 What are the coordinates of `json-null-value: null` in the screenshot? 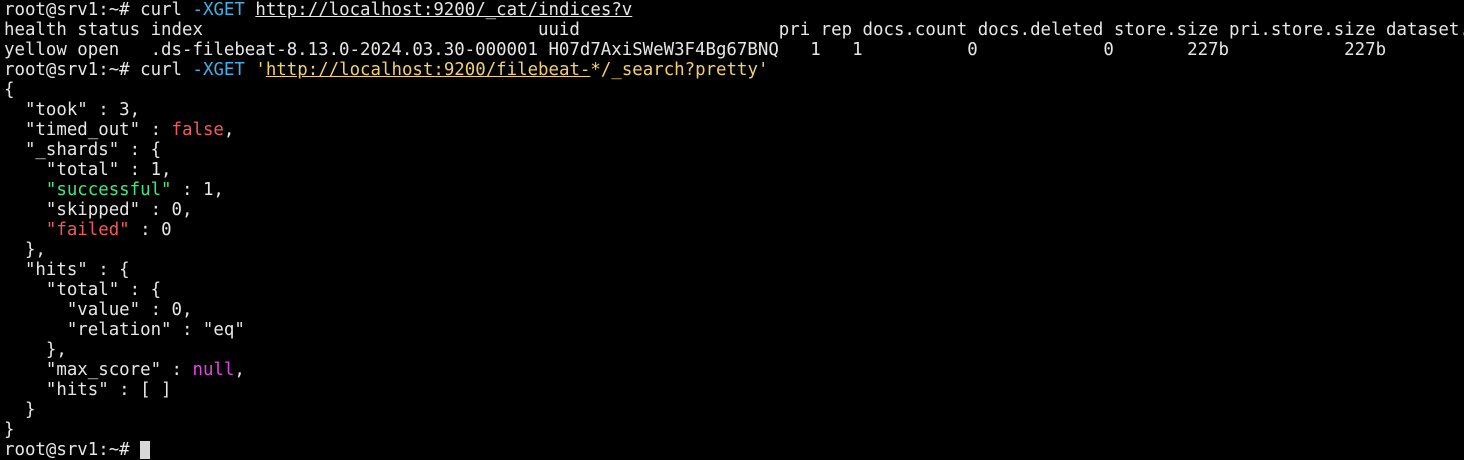 It's located at (213, 370).